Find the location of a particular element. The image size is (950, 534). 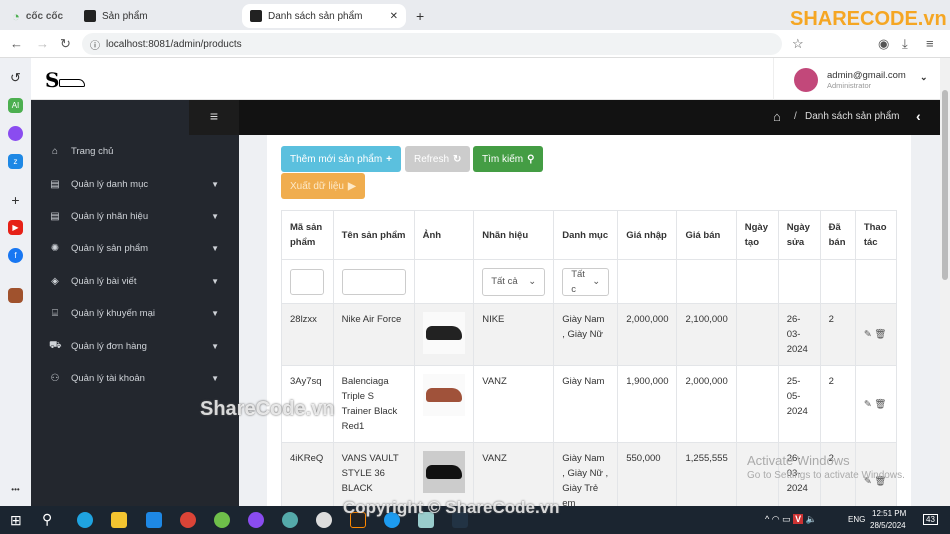

coccoc-icon: ◔ is located at coordinates (16, 16).